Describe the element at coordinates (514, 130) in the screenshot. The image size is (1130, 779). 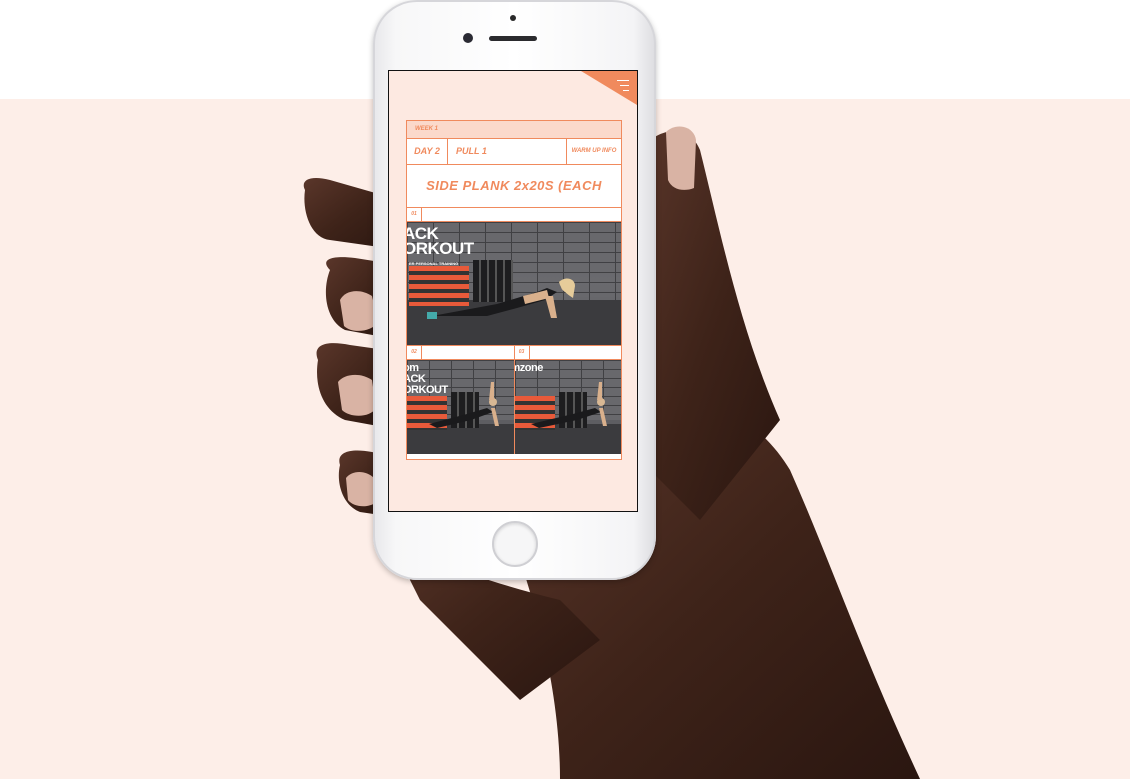
I see `week-label: WEEK 1` at that location.